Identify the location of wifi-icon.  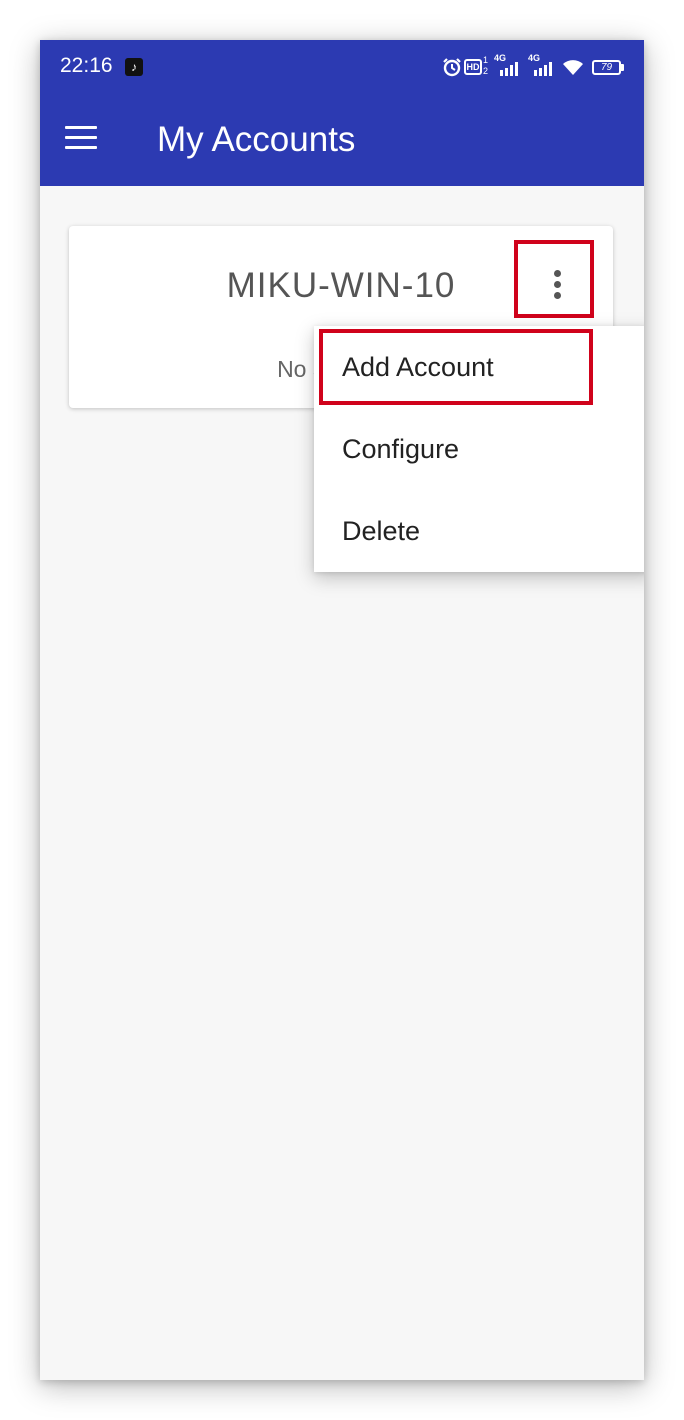
(573, 67).